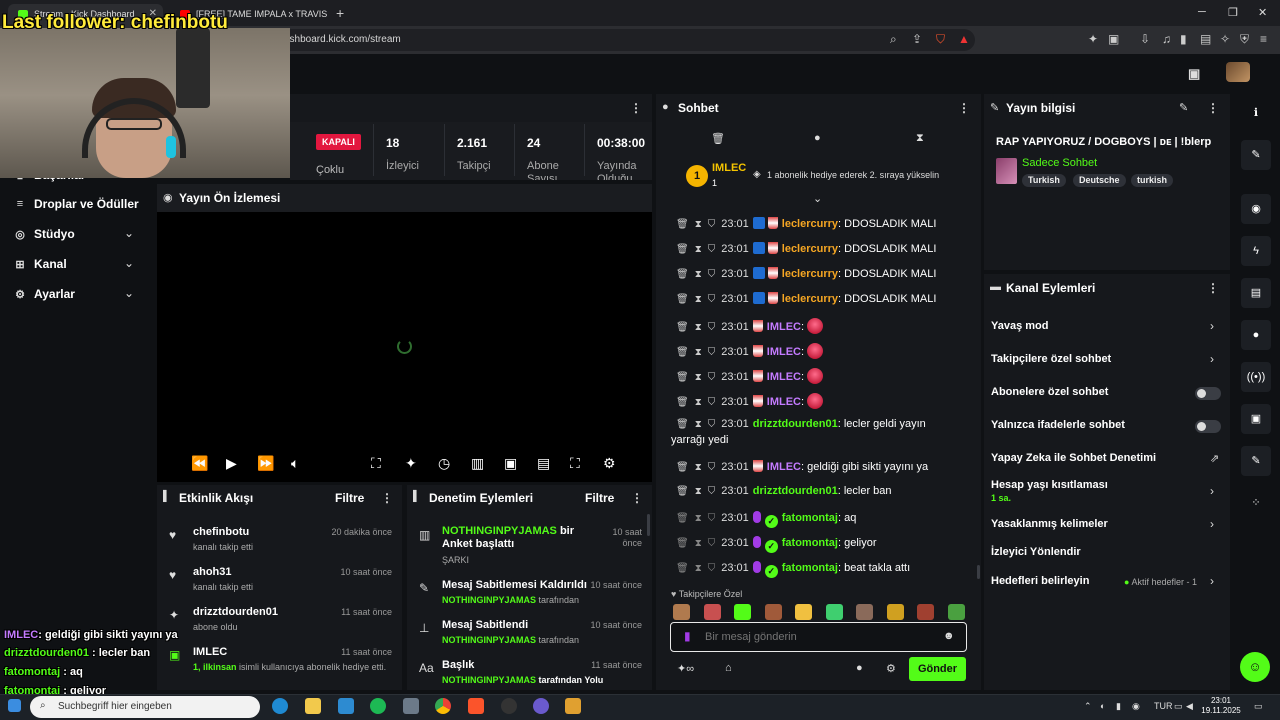 This screenshot has height=720, width=1280. What do you see at coordinates (575, 463) in the screenshot?
I see `fullscreen-icon: ⛶` at bounding box center [575, 463].